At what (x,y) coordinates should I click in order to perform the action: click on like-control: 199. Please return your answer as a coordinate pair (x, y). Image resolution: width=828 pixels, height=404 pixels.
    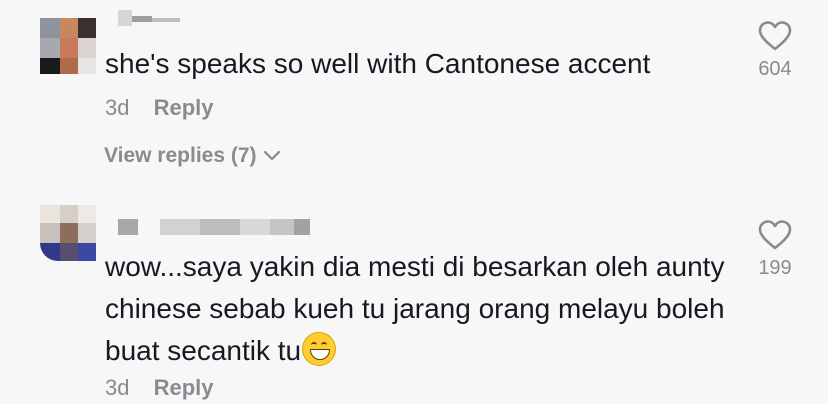
    Looking at the image, I should click on (775, 249).